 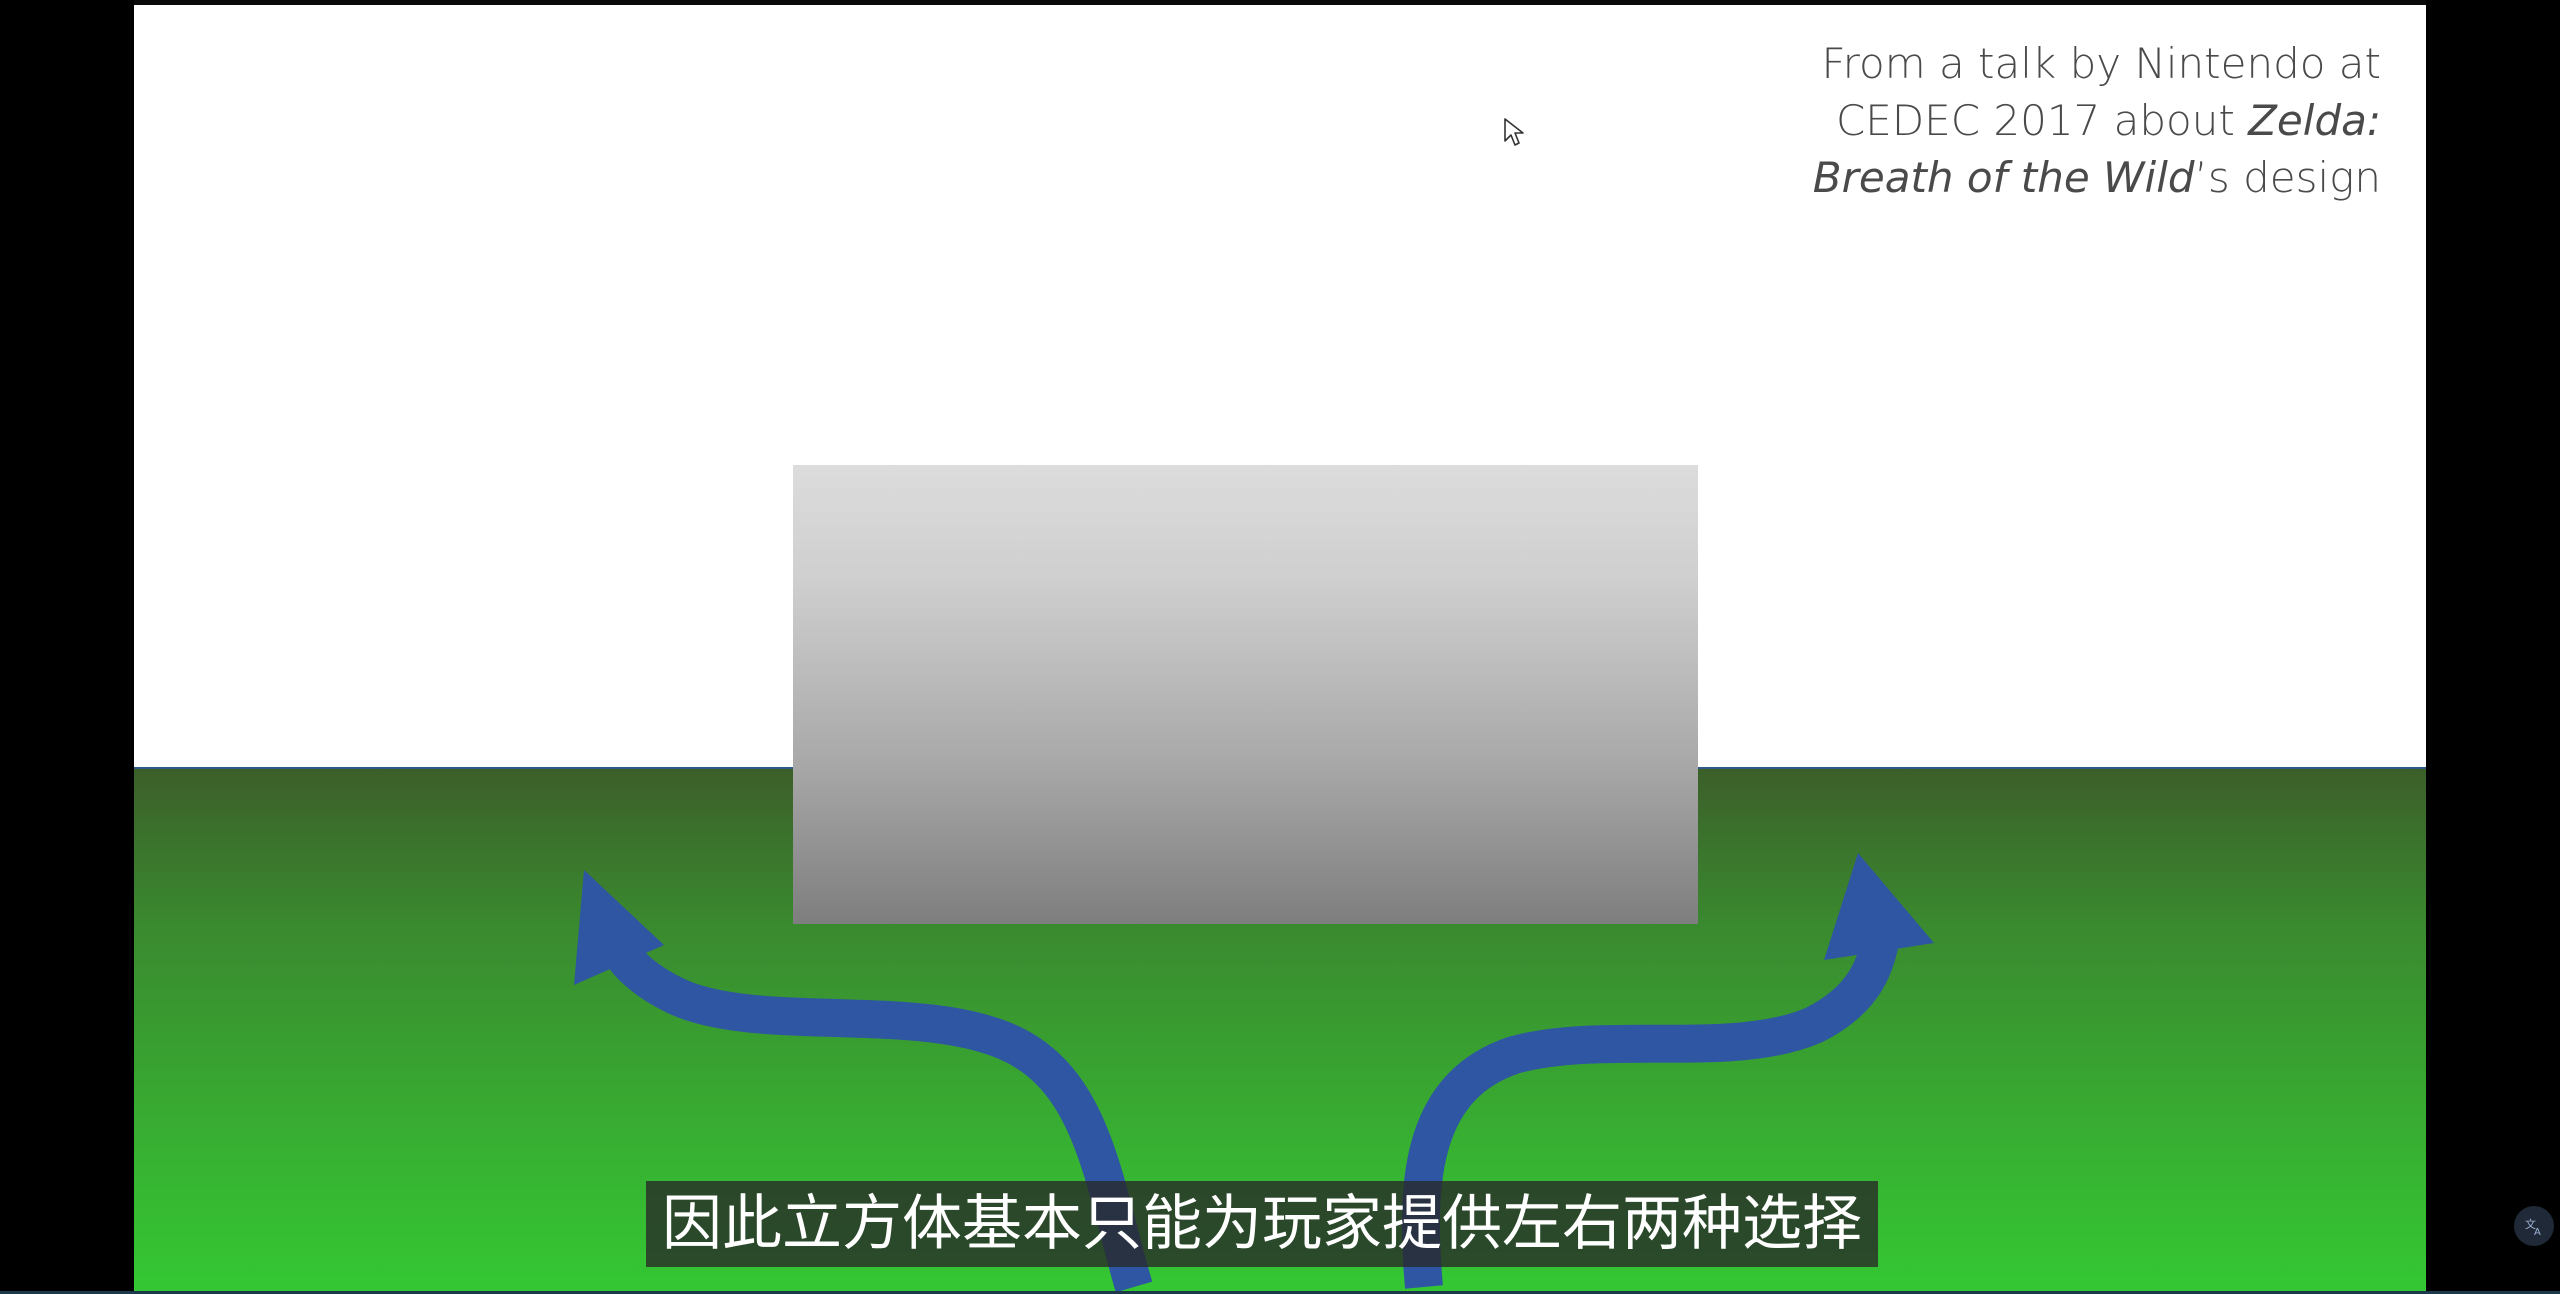 What do you see at coordinates (2101, 63) in the screenshot?
I see `caption-line-1: From a talk by Nintendo at` at bounding box center [2101, 63].